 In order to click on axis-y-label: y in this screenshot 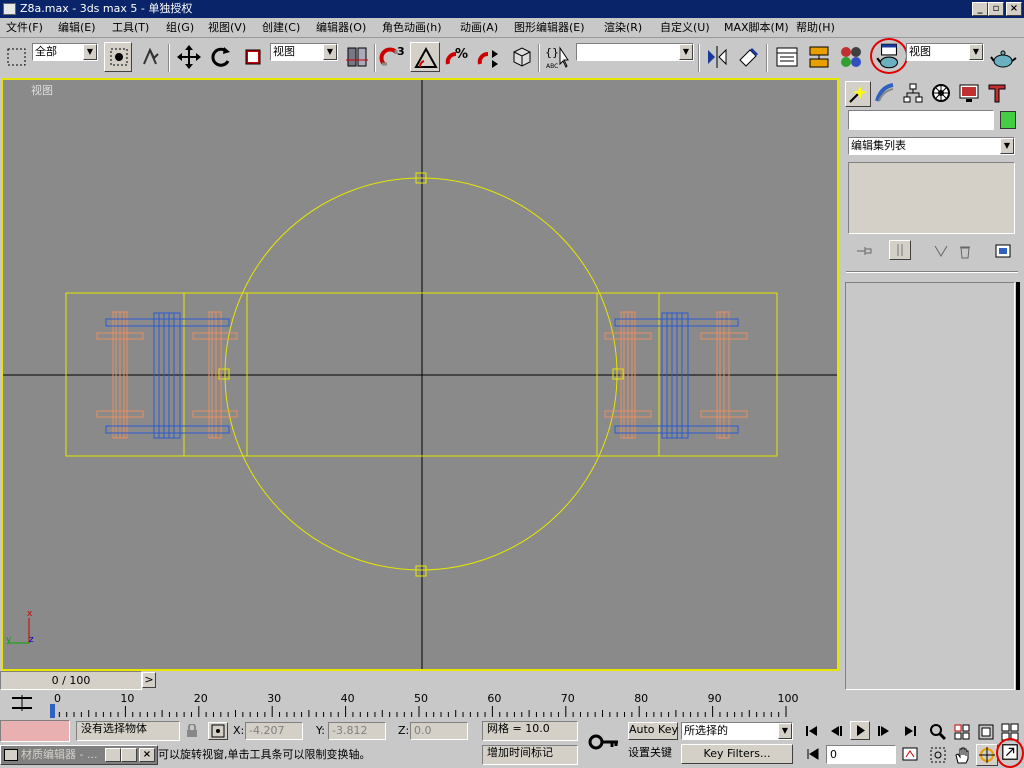, I will do `click(9, 640)`.